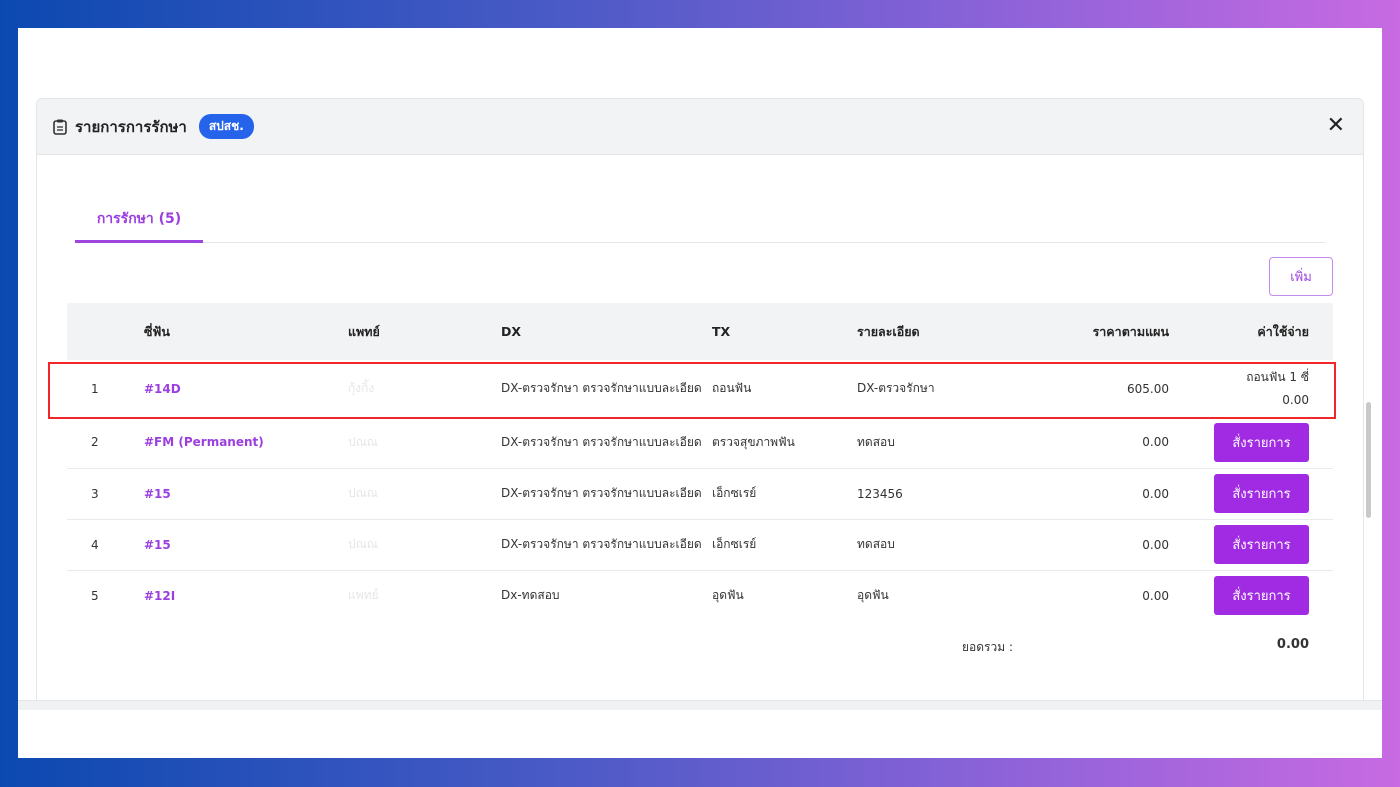 This screenshot has height=787, width=1400. What do you see at coordinates (246, 331) in the screenshot?
I see `col-tooth: ซี่ฟัน` at bounding box center [246, 331].